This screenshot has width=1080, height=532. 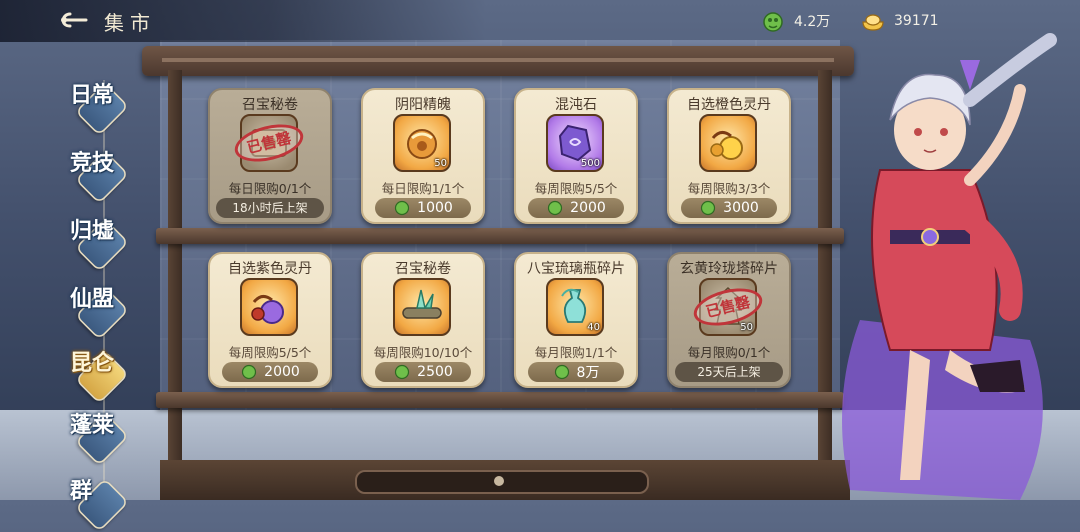 I want to click on purchase-limit: 每月限购1/1个, so click(x=576, y=352).